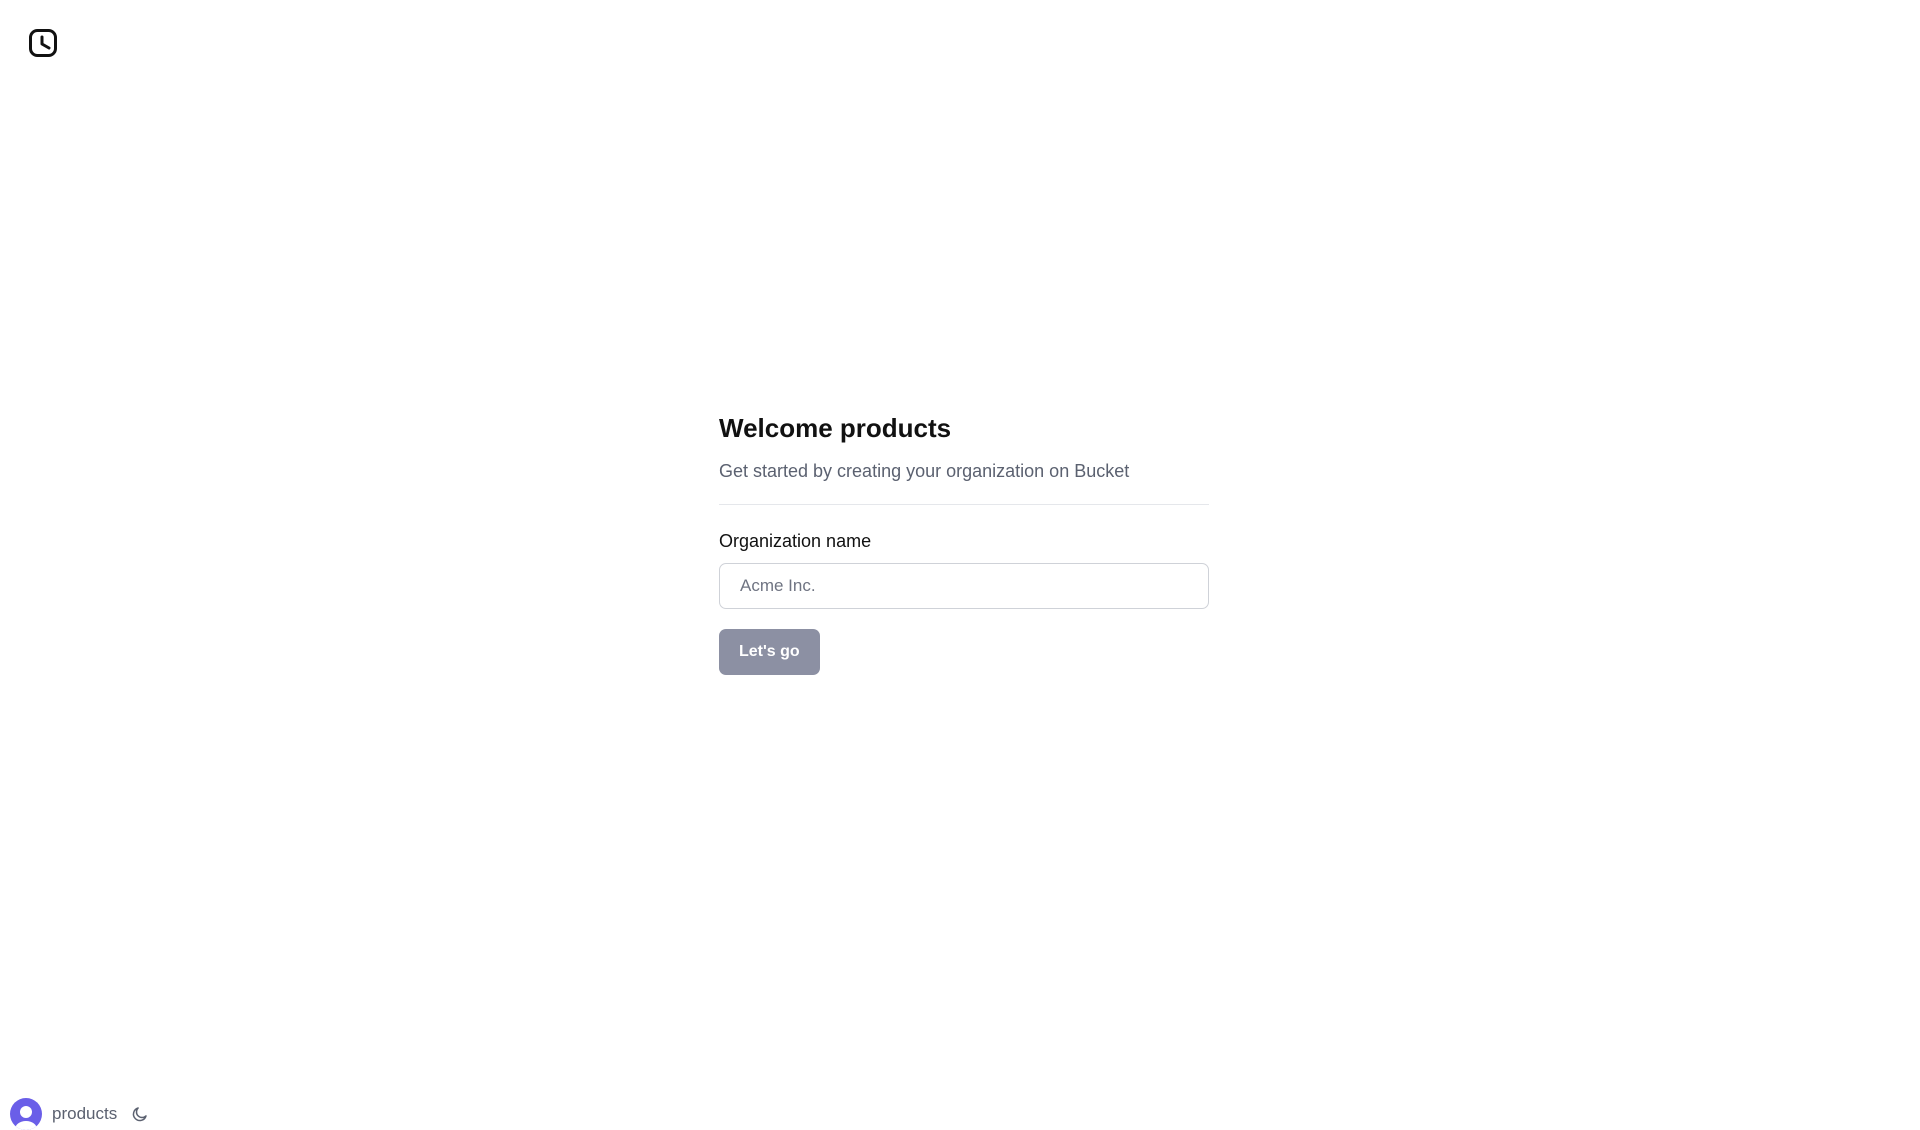 Image resolution: width=1920 pixels, height=1130 pixels. Describe the element at coordinates (43, 43) in the screenshot. I see `bucket-logo-icon` at that location.